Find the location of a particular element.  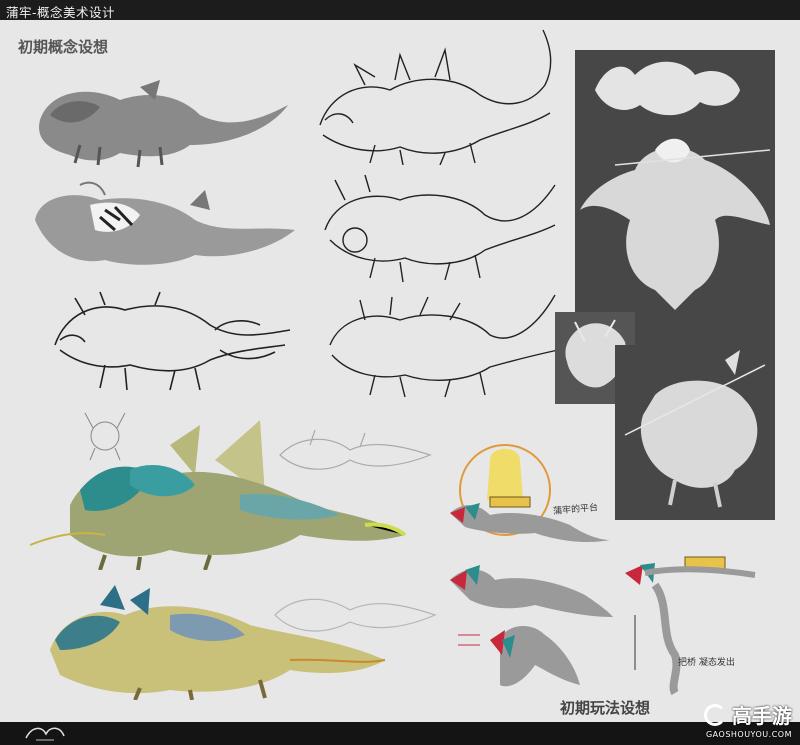

small-head-sketch is located at coordinates (105, 436).